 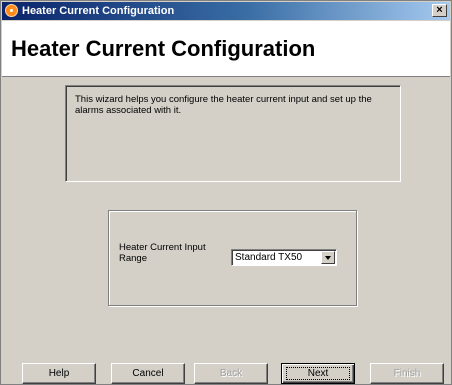 I want to click on close-button: ×, so click(x=439, y=10).